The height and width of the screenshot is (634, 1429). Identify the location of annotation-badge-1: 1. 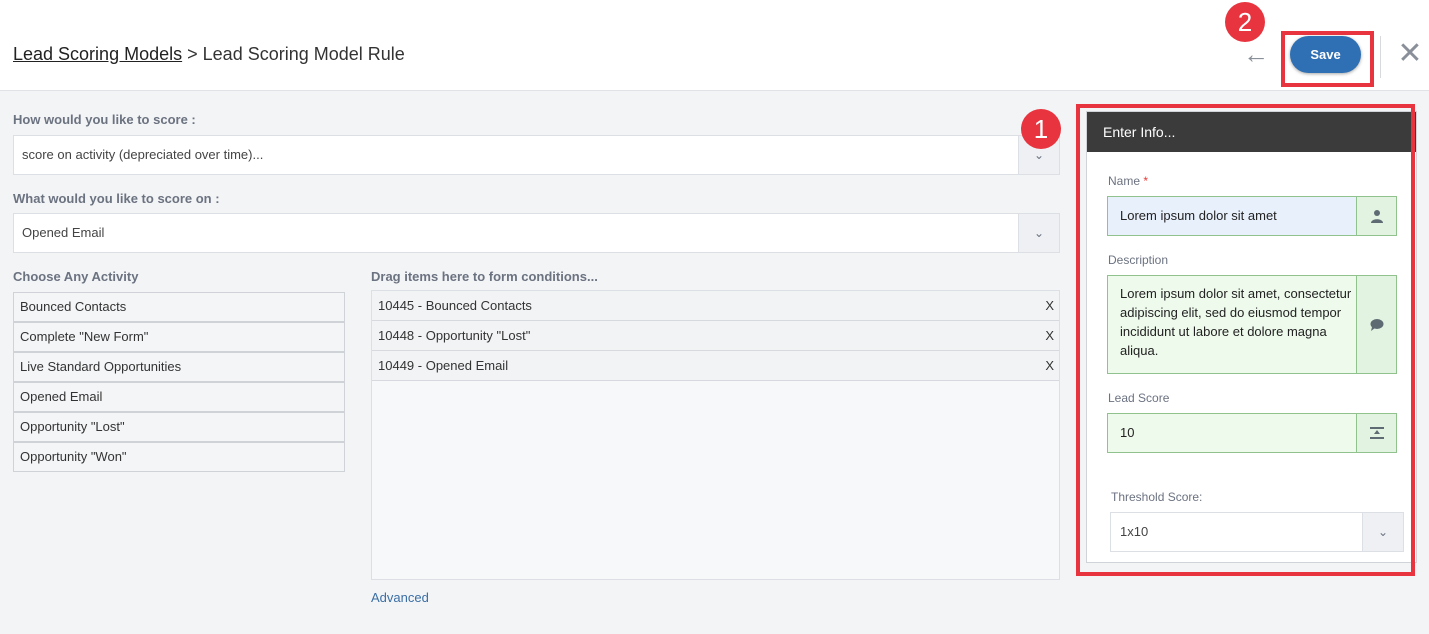
(1041, 129).